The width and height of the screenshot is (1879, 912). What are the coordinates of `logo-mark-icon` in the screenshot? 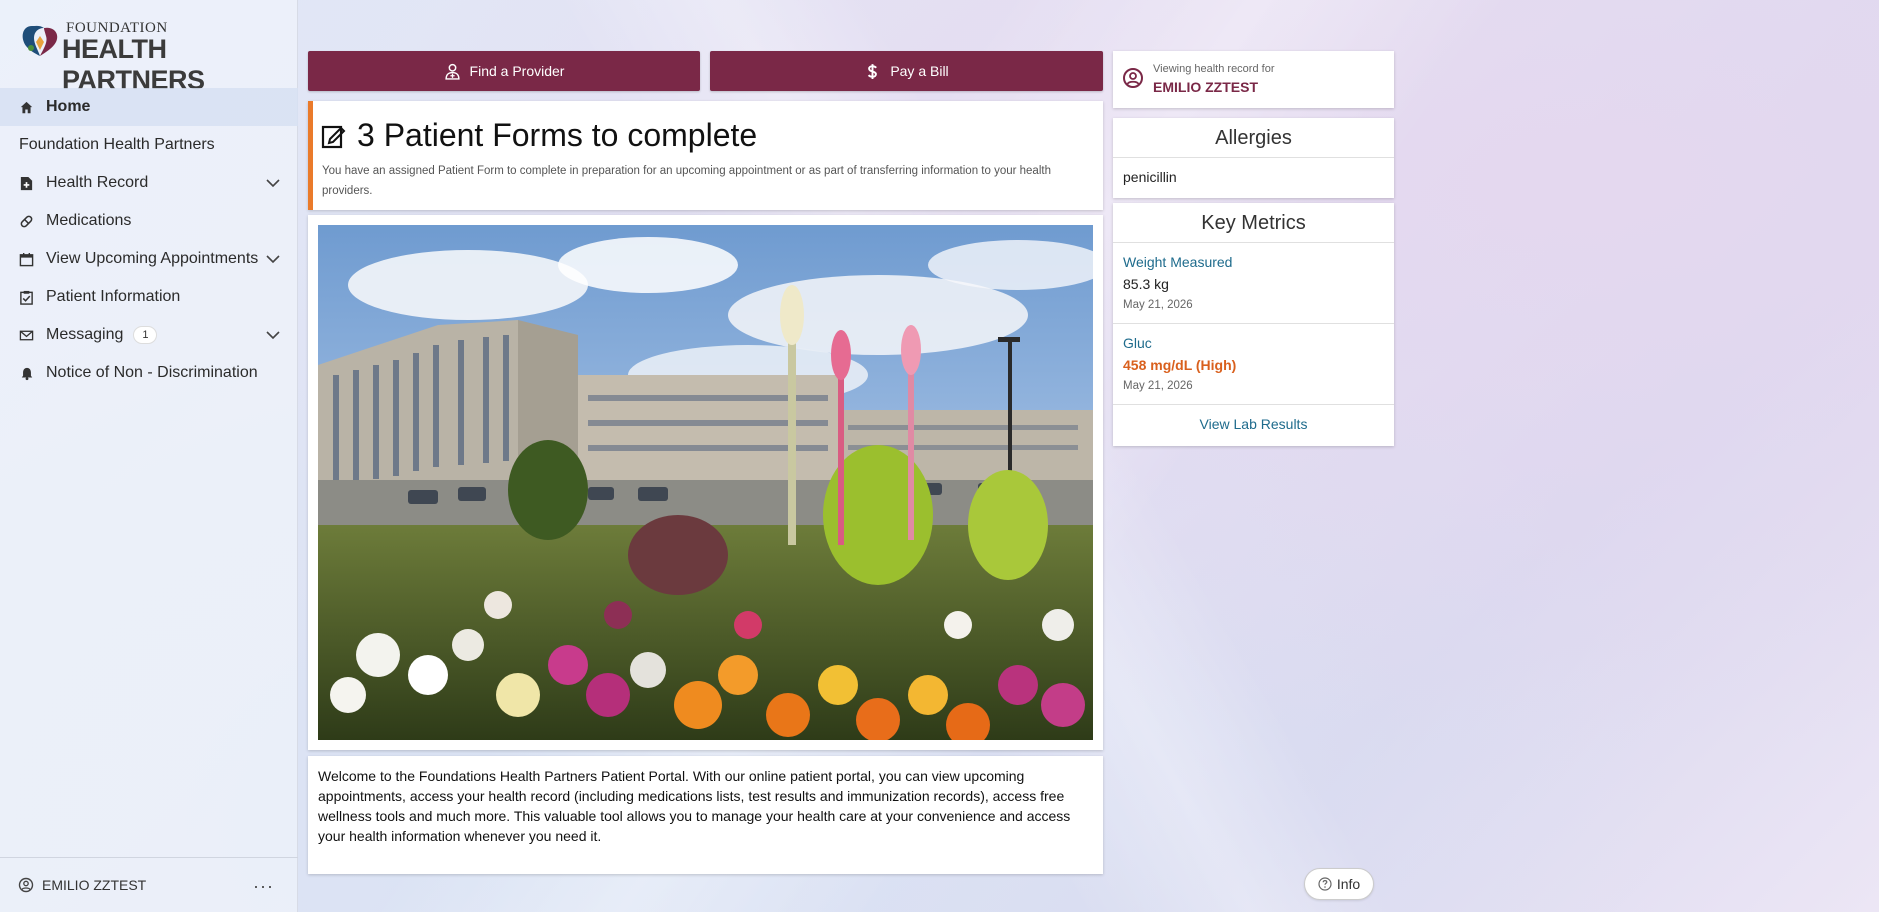 It's located at (40, 40).